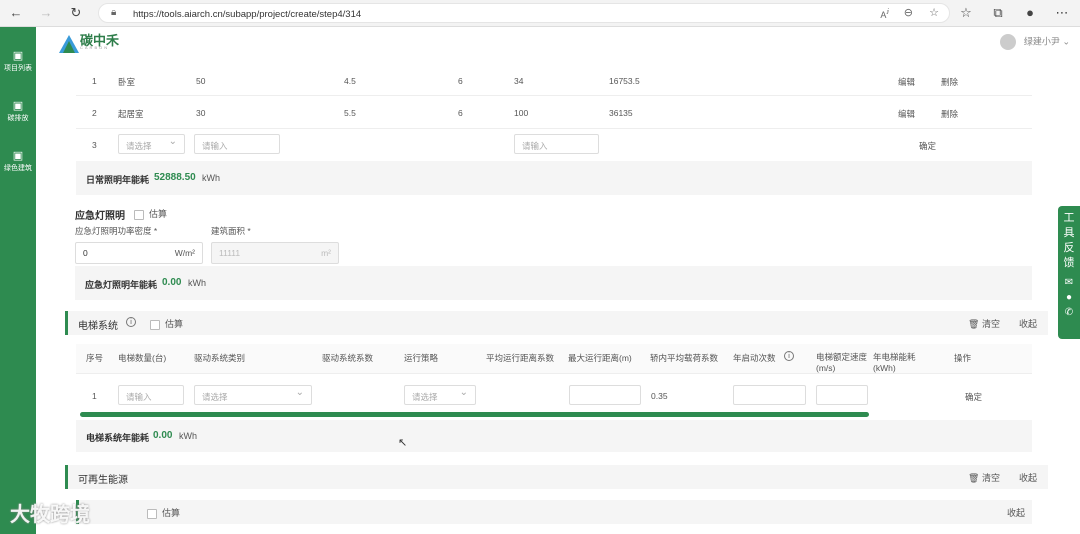  Describe the element at coordinates (842, 395) in the screenshot. I see `speed-input` at that location.